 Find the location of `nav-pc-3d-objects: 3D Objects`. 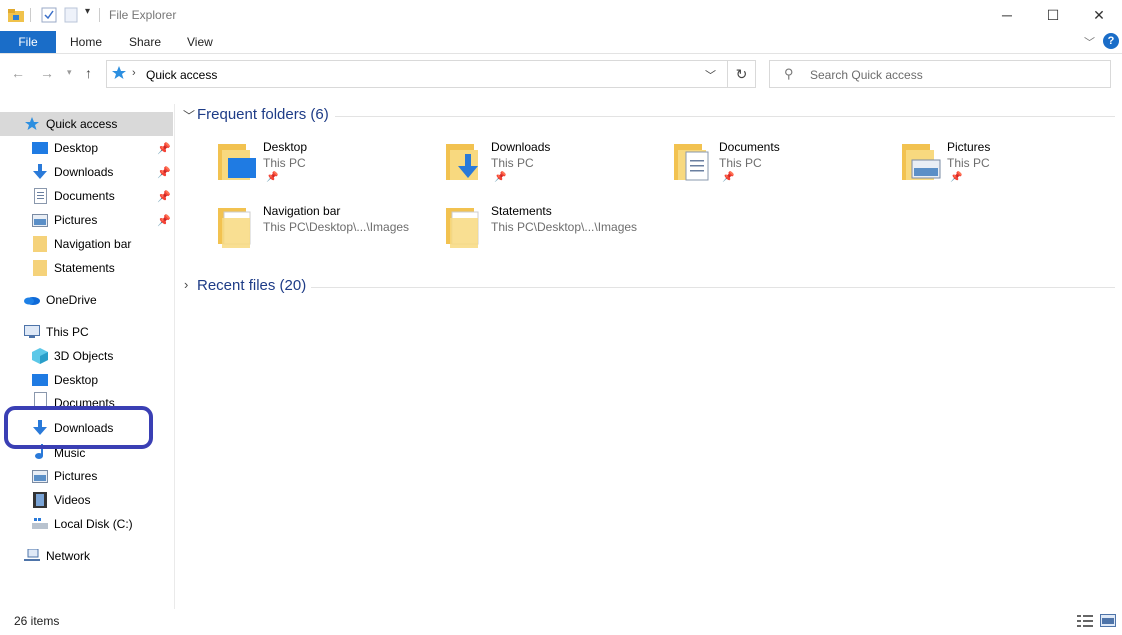

nav-pc-3d-objects: 3D Objects is located at coordinates (86, 356).